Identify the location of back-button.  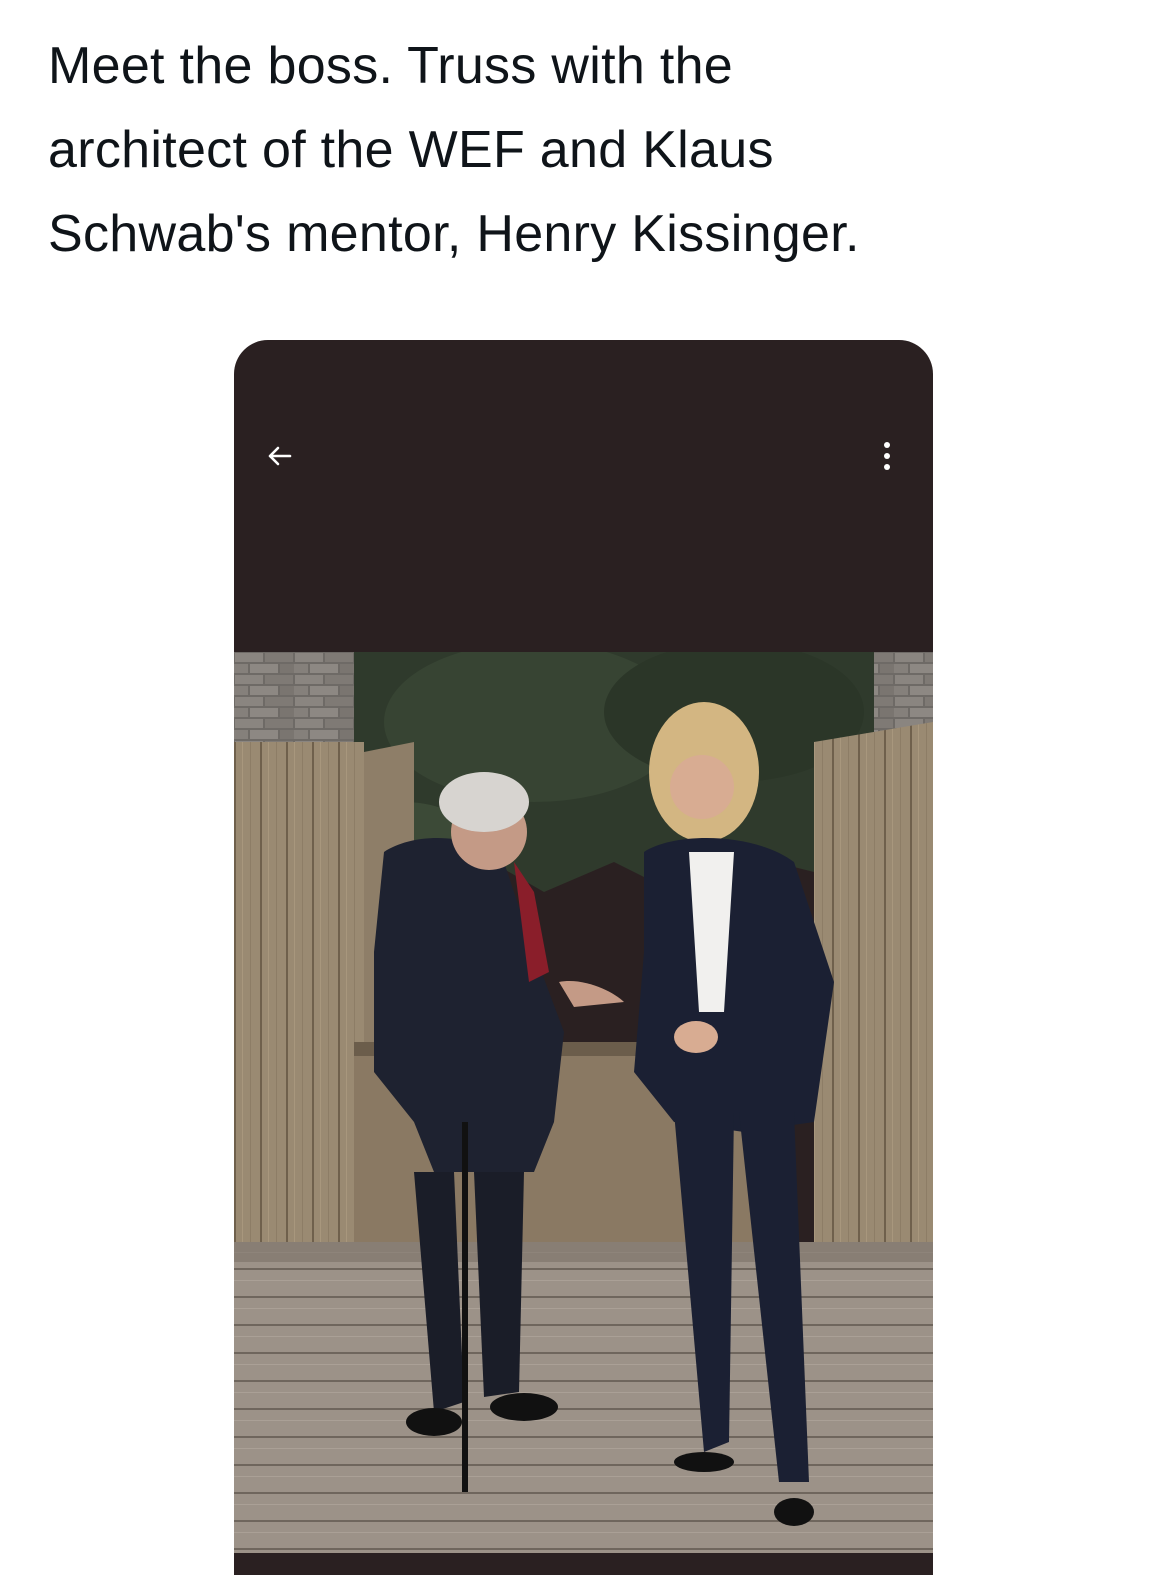
(280, 456).